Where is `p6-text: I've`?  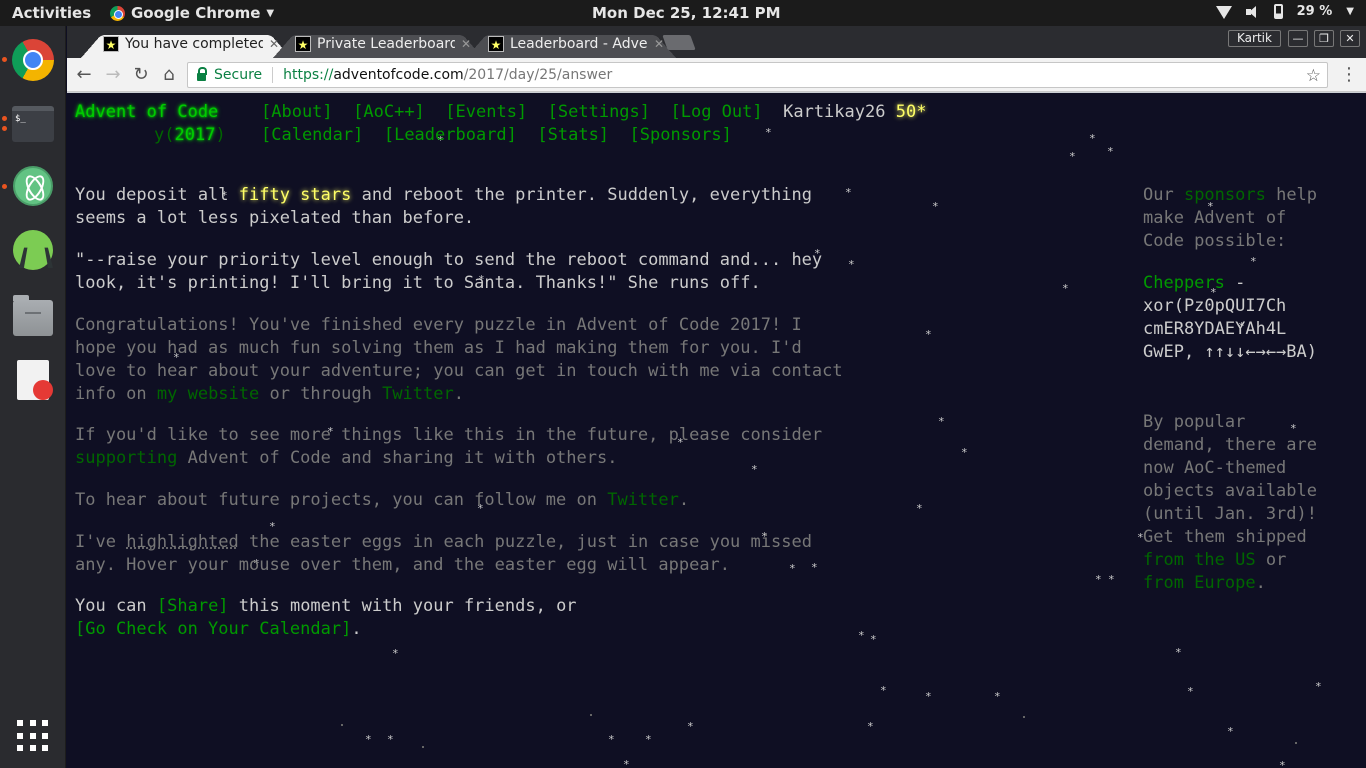 p6-text: I've is located at coordinates (101, 542).